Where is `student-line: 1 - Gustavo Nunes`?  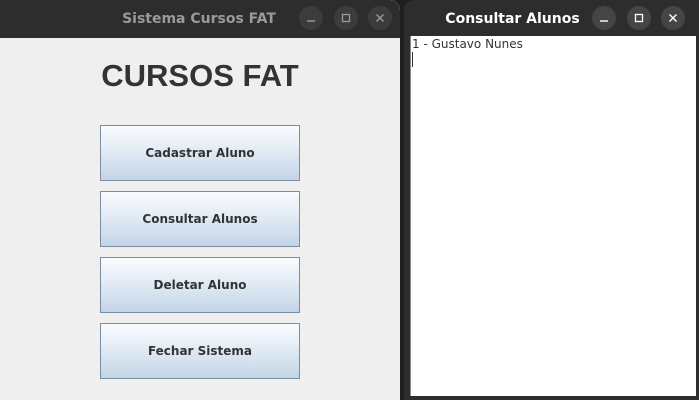 student-line: 1 - Gustavo Nunes is located at coordinates (467, 44).